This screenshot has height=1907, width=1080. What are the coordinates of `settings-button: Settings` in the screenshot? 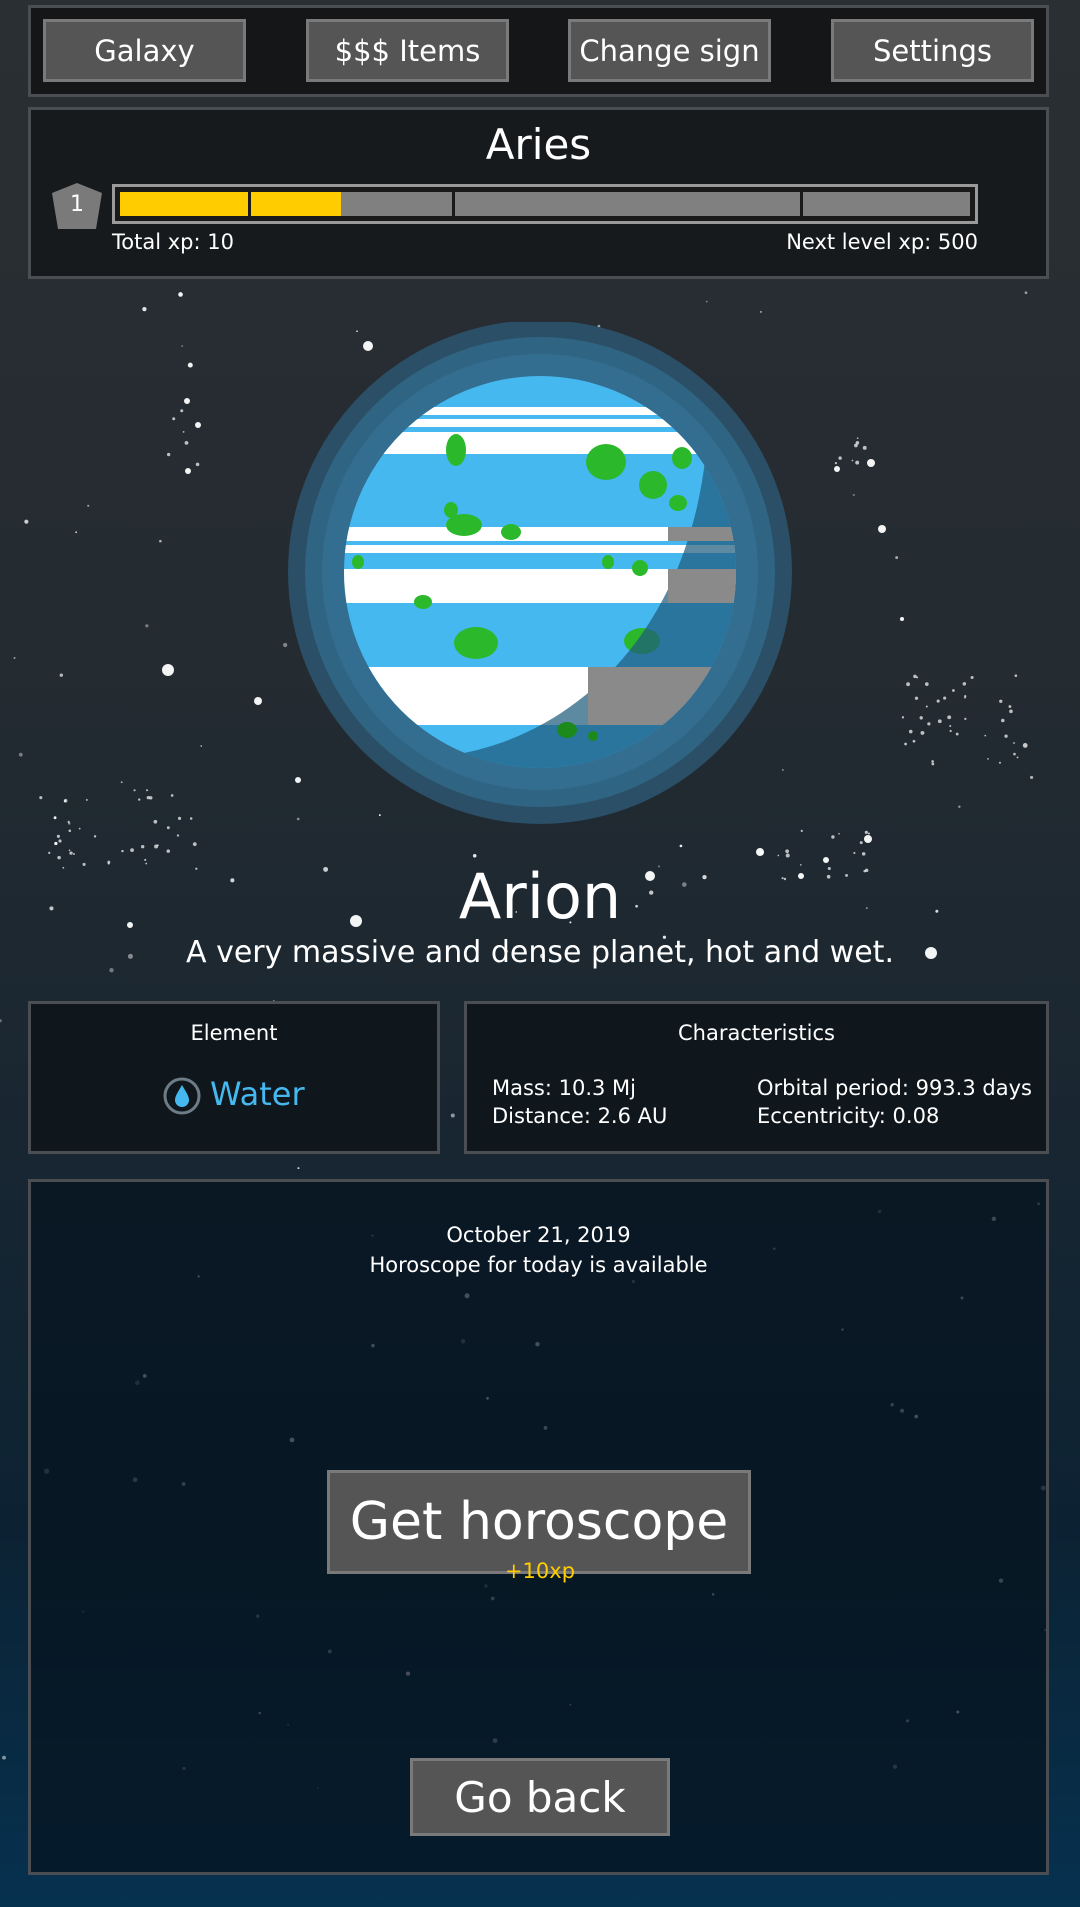 It's located at (932, 50).